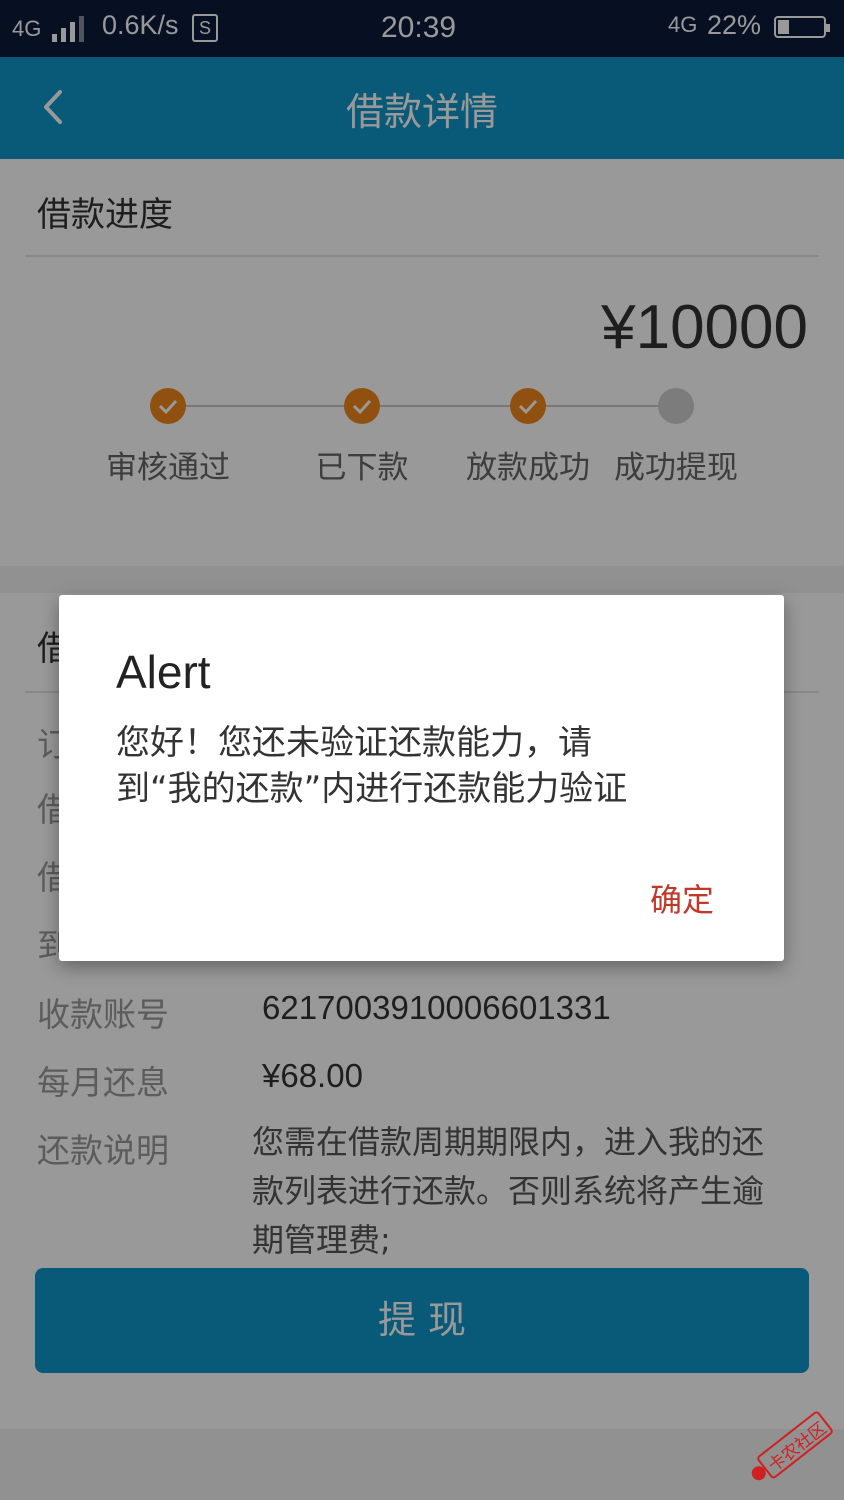 The height and width of the screenshot is (1500, 844). I want to click on alert-message-line: 到“我的还款”内进行还款能力验证, so click(372, 789).